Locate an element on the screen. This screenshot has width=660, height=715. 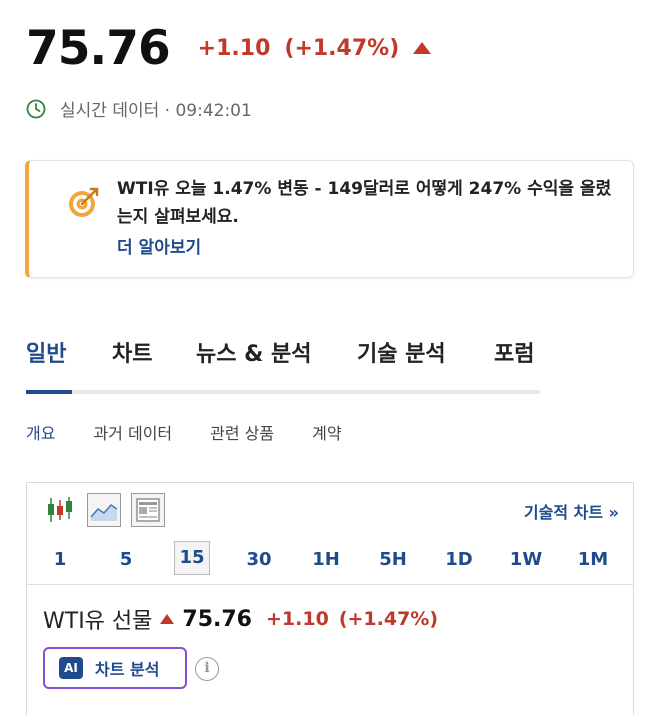
info-icon: i is located at coordinates (207, 669).